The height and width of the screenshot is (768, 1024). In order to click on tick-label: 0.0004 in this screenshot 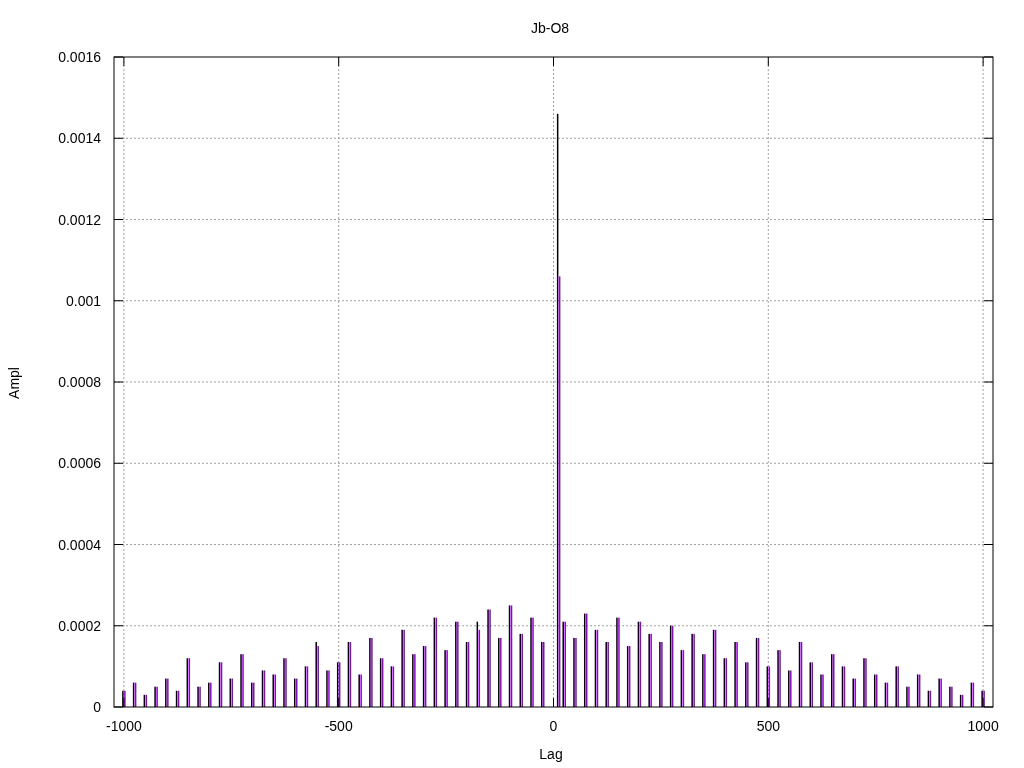, I will do `click(79, 544)`.